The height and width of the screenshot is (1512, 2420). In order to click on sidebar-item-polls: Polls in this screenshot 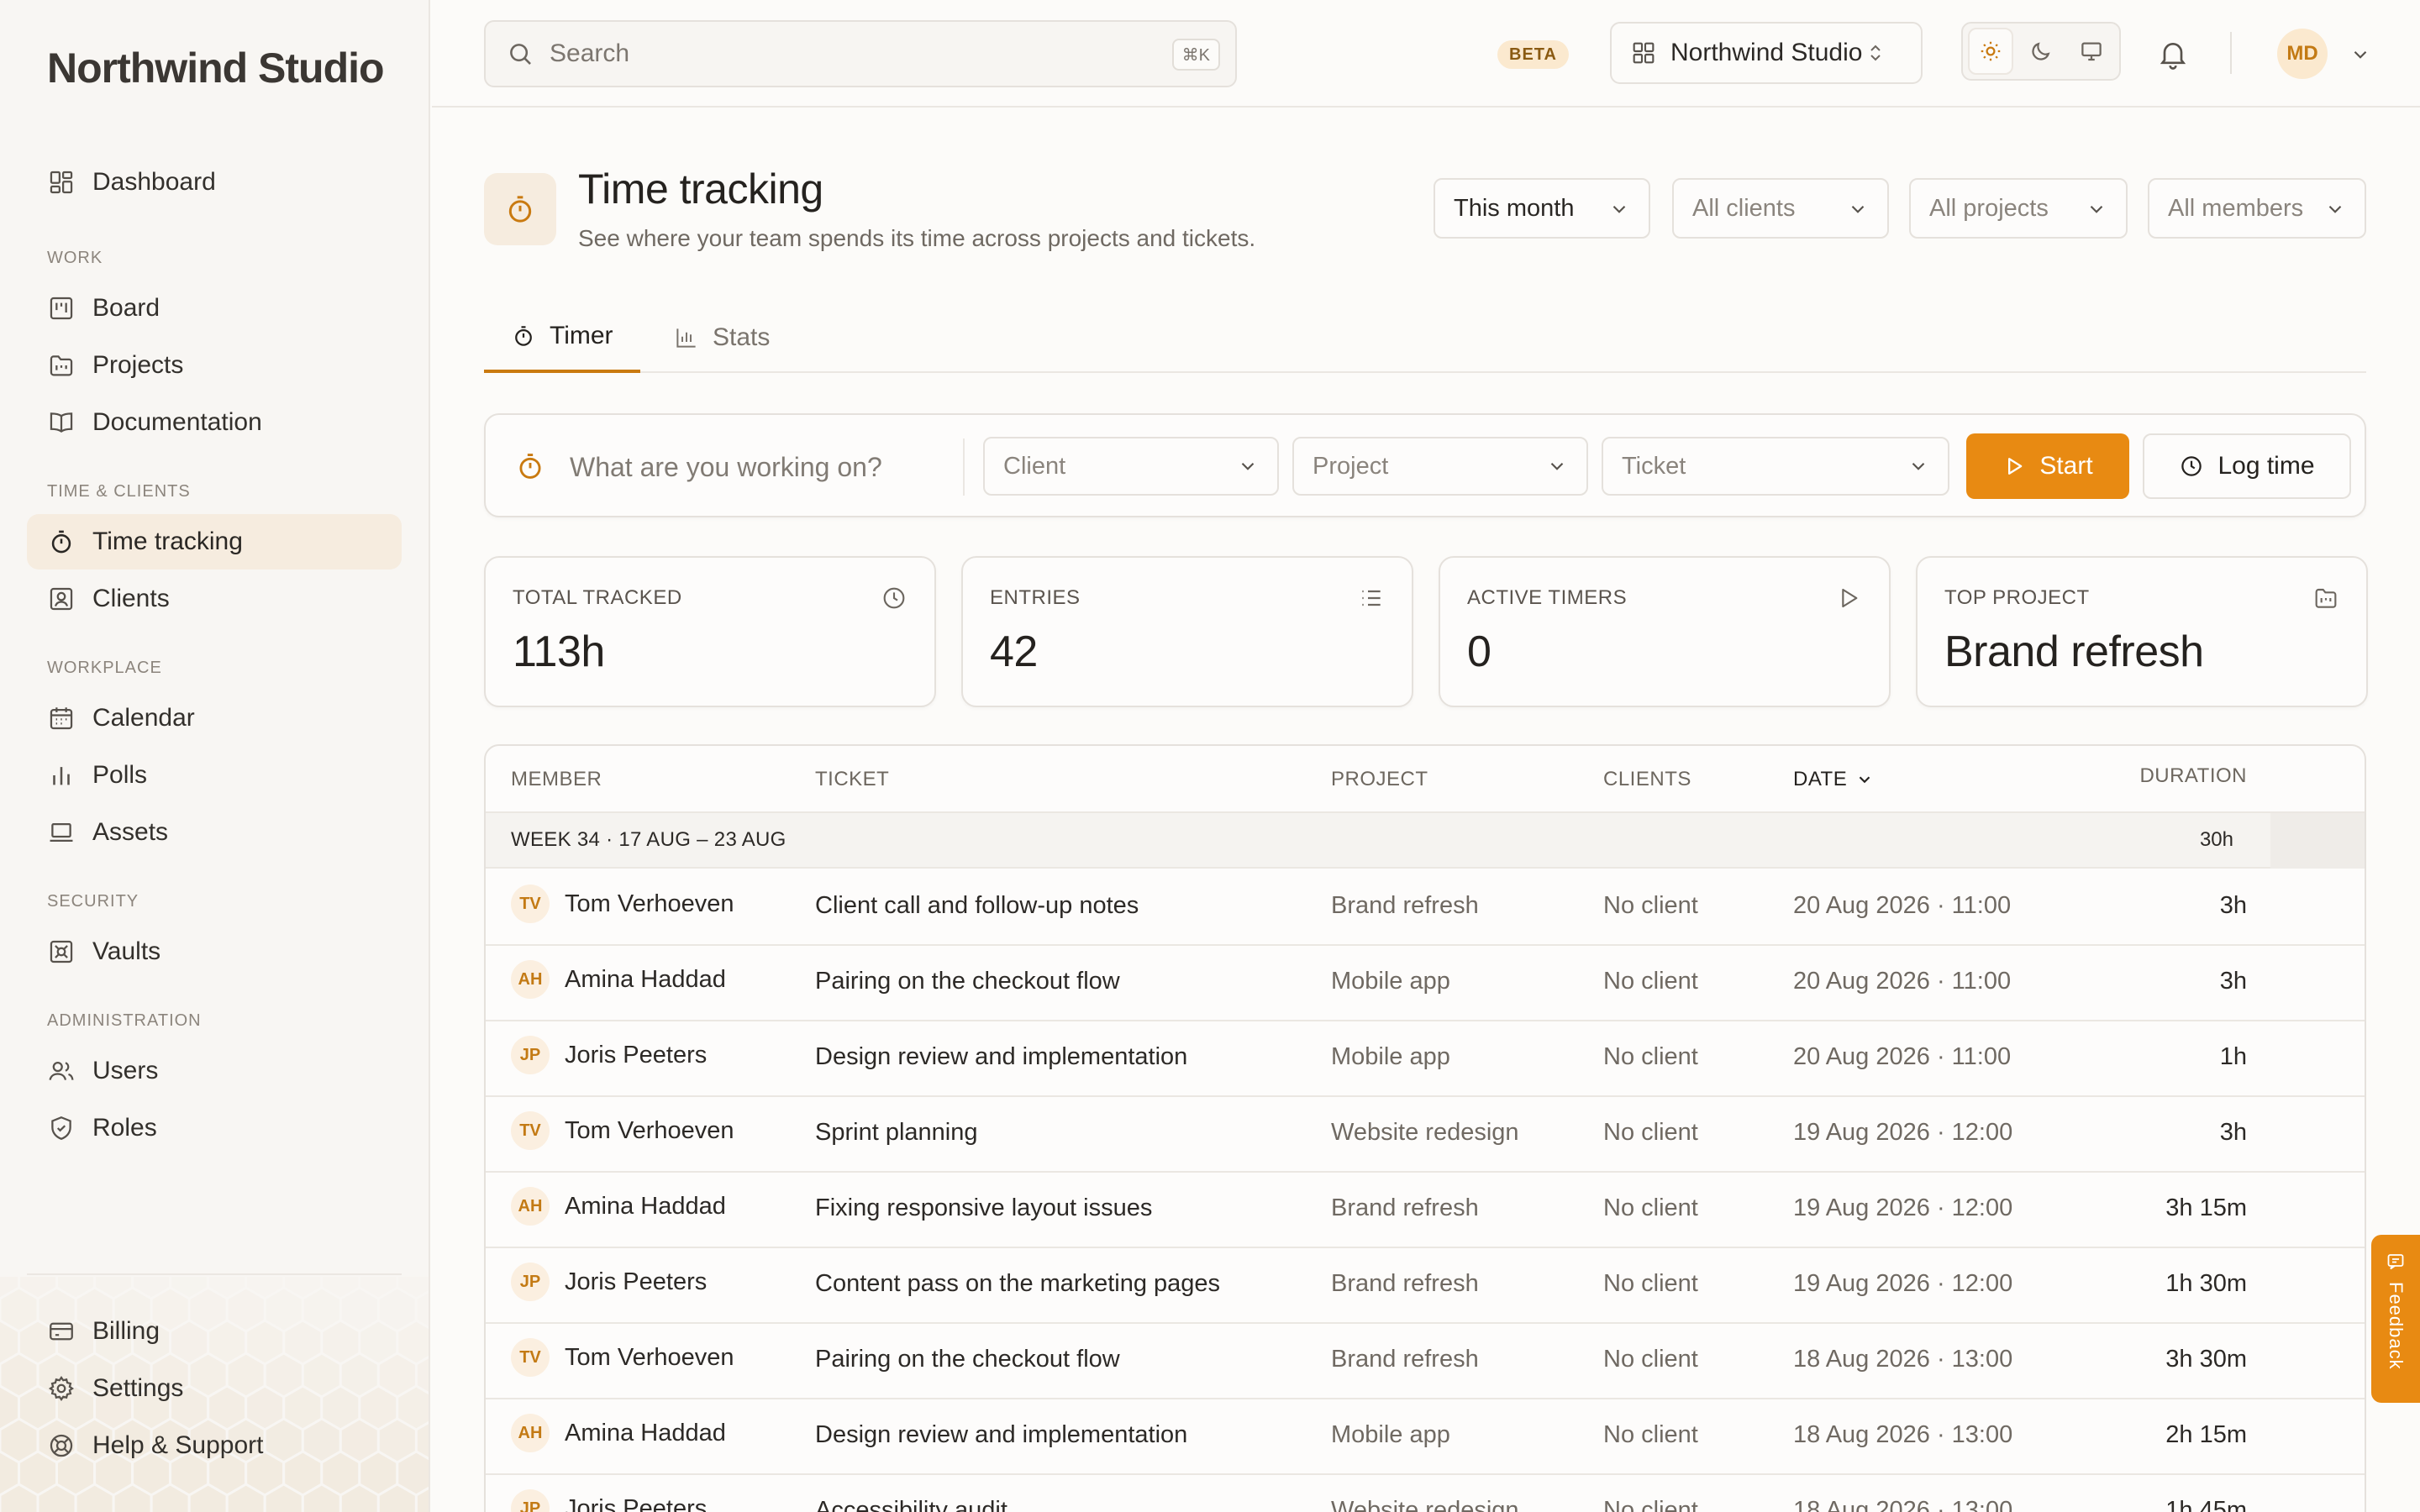, I will do `click(214, 775)`.